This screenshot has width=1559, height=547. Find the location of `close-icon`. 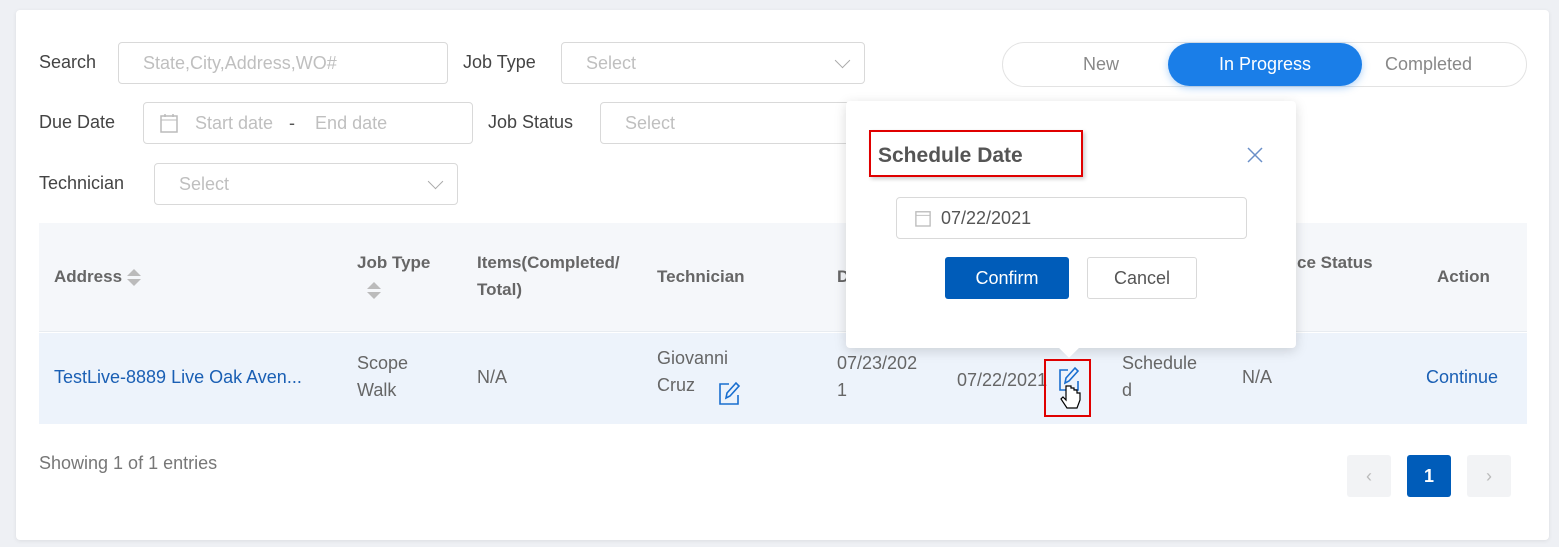

close-icon is located at coordinates (1255, 155).